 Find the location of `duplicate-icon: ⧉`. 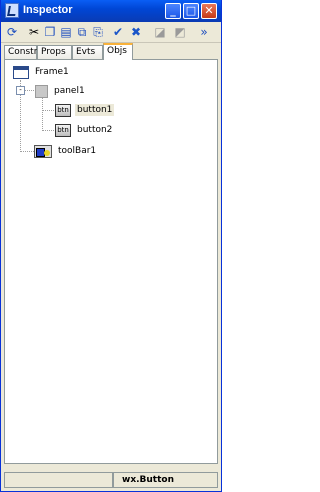

duplicate-icon: ⧉ is located at coordinates (82, 32).